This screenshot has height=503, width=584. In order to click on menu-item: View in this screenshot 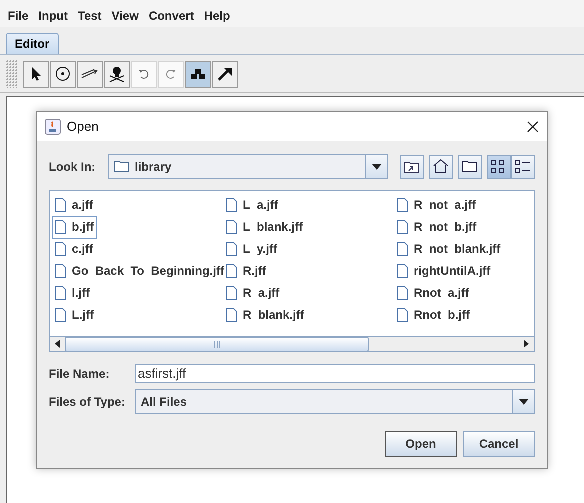, I will do `click(125, 18)`.